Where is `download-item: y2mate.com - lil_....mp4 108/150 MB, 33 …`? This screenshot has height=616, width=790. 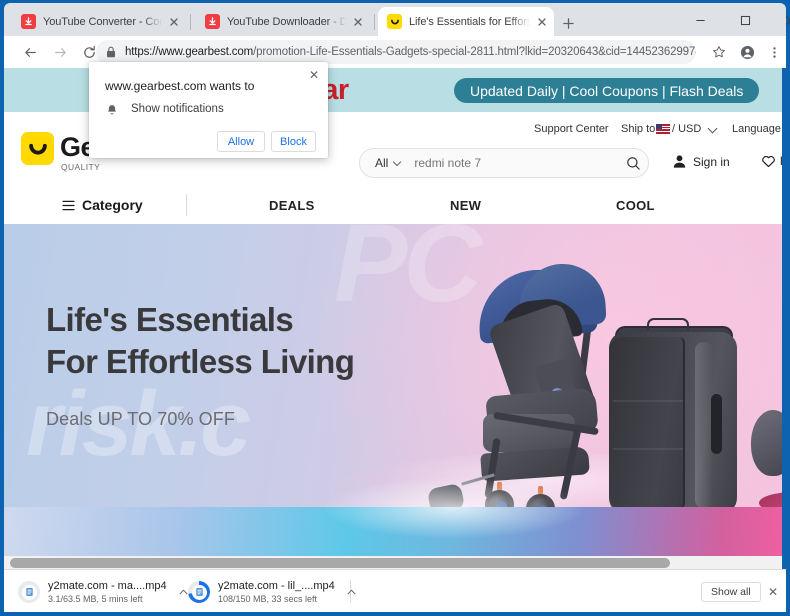 download-item: y2mate.com - lil_....mp4 108/150 MB, 33 … is located at coordinates (274, 592).